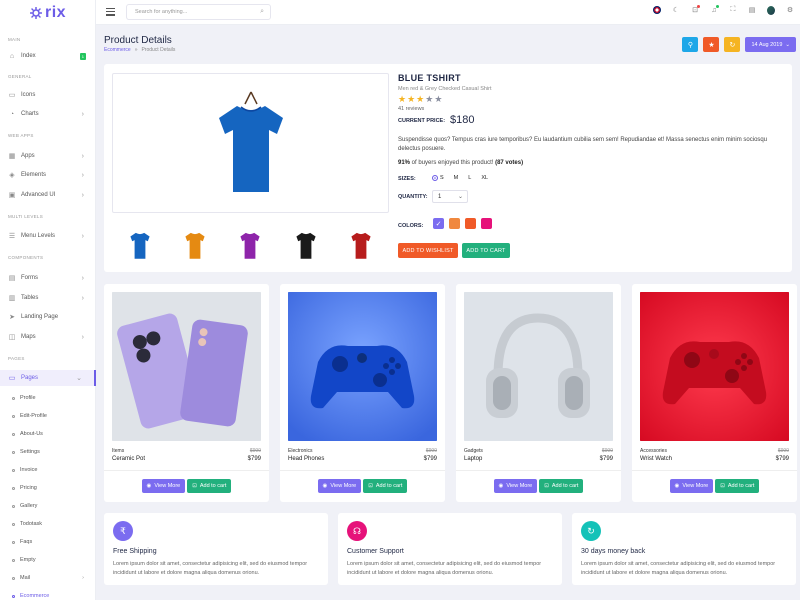  What do you see at coordinates (29, 506) in the screenshot?
I see `sub-item-label: Gallery` at bounding box center [29, 506].